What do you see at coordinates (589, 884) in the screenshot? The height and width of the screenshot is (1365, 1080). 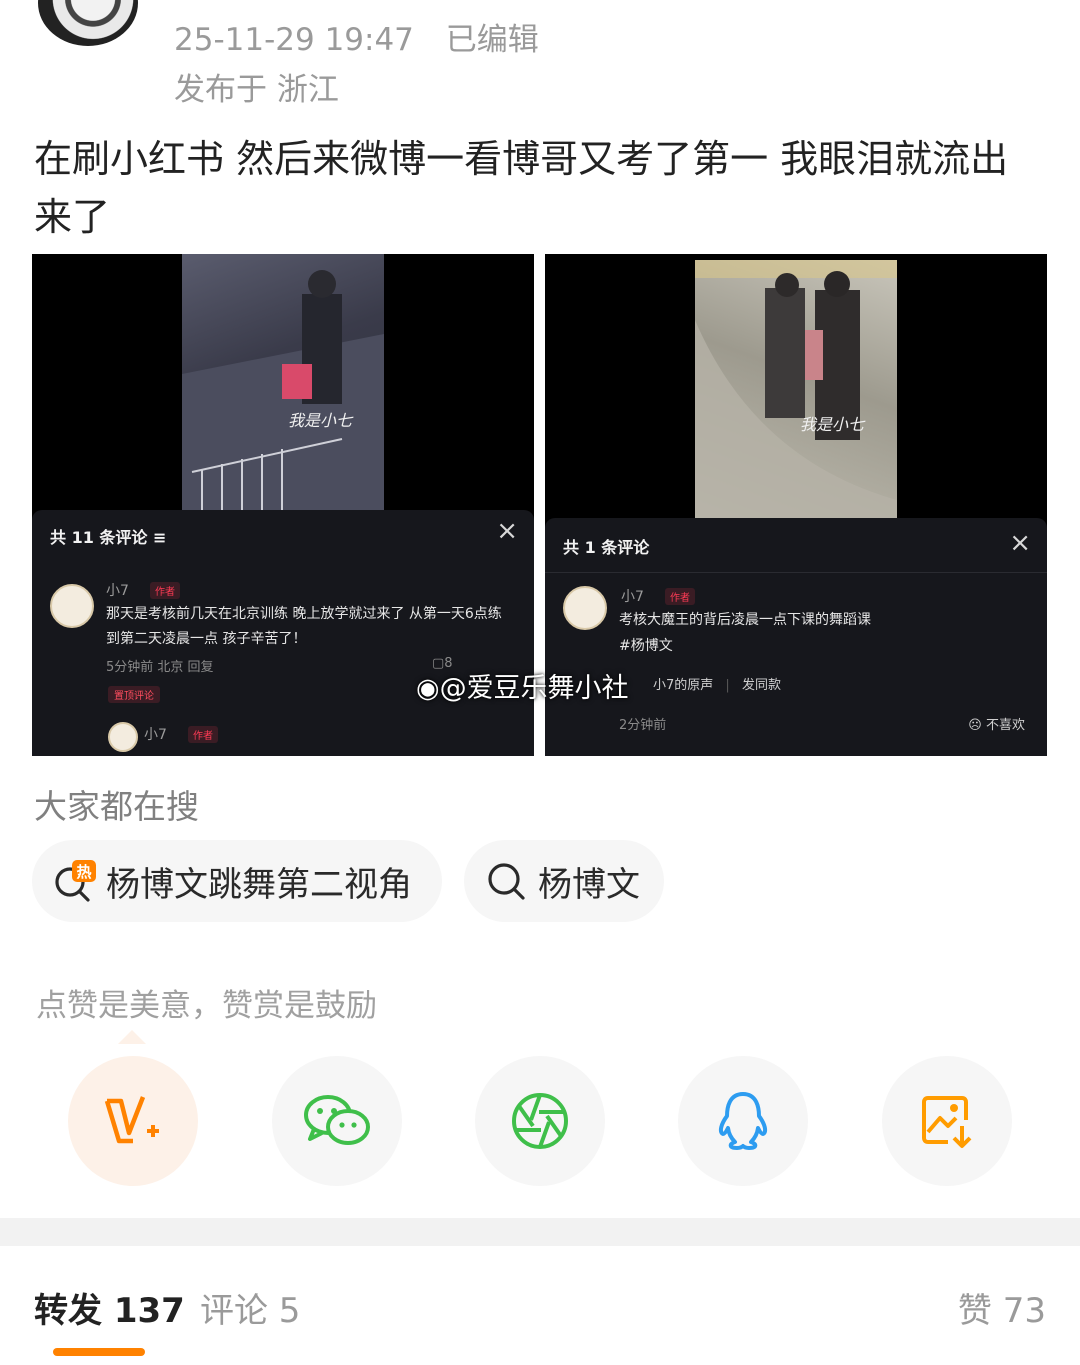 I see `search-chip-label: 杨博文` at bounding box center [589, 884].